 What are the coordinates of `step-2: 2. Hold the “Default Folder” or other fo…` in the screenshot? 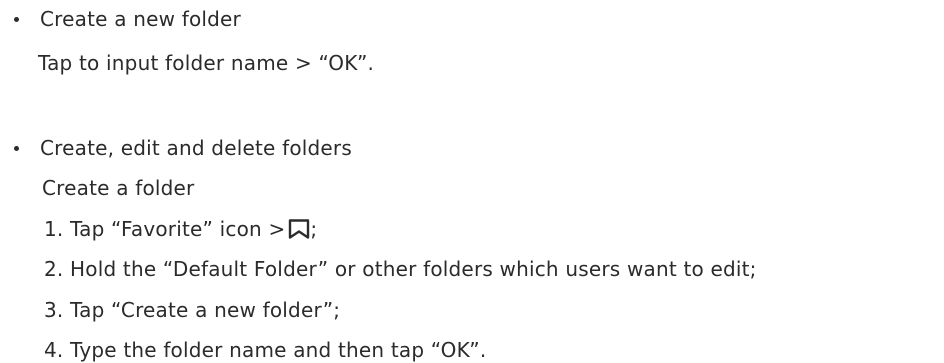 It's located at (400, 269).